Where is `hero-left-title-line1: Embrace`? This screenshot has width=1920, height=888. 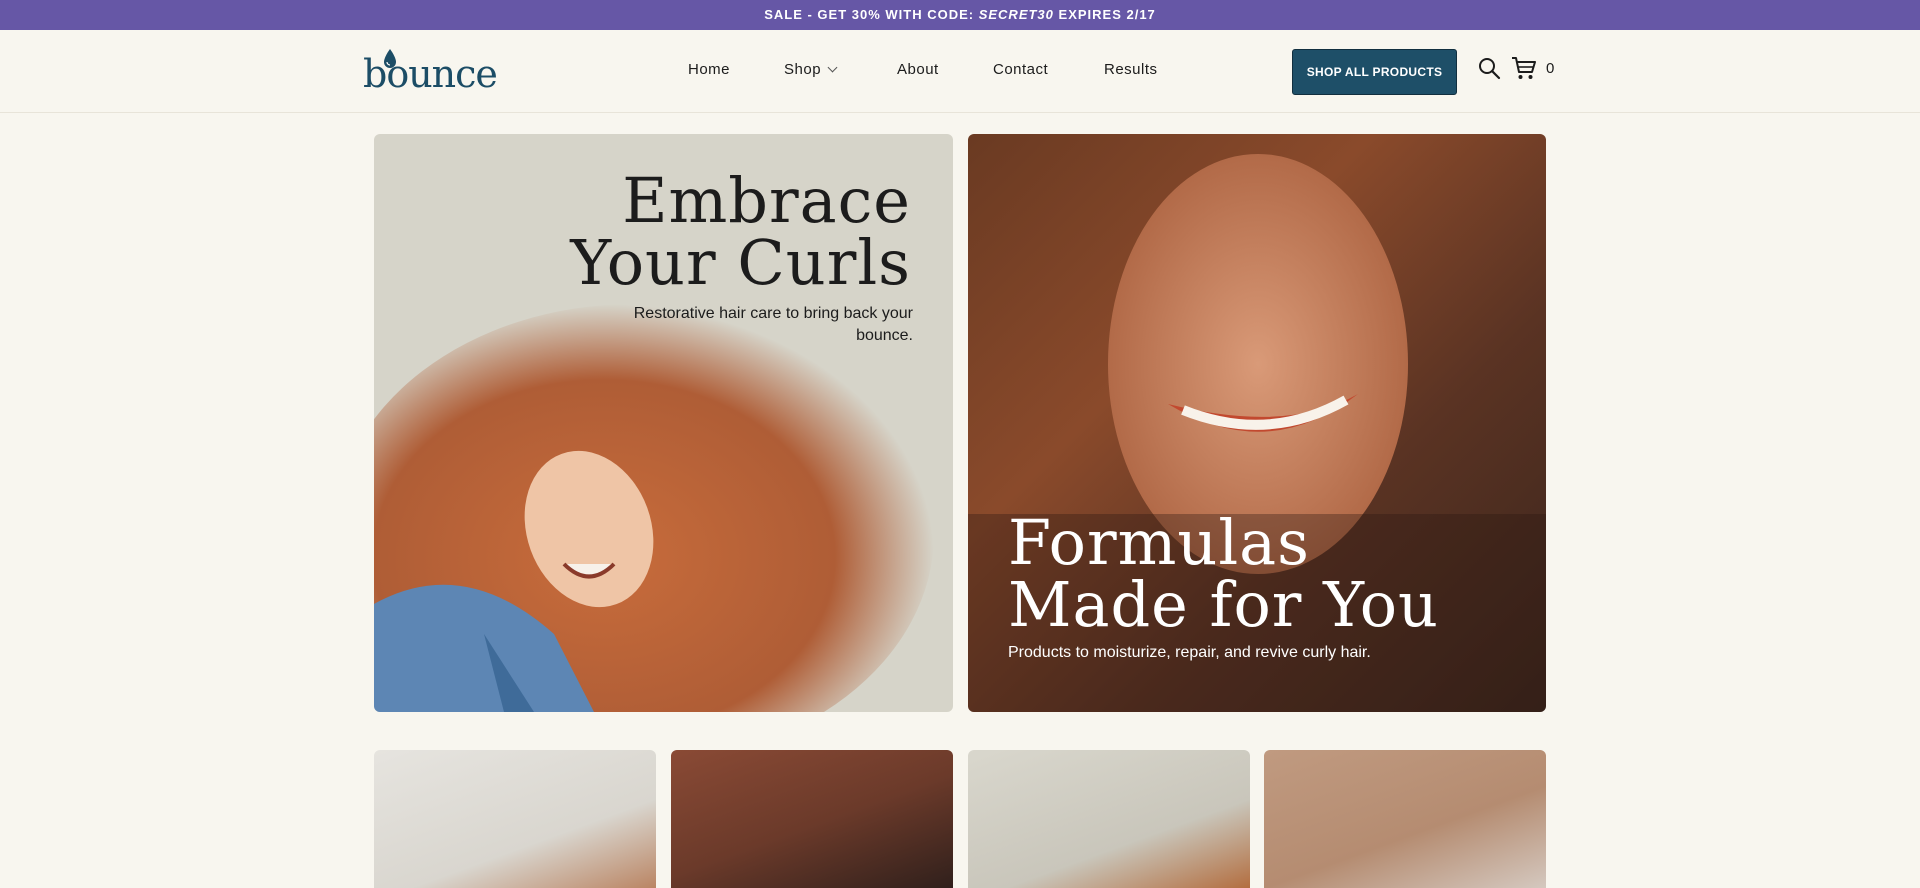 hero-left-title-line1: Embrace is located at coordinates (766, 200).